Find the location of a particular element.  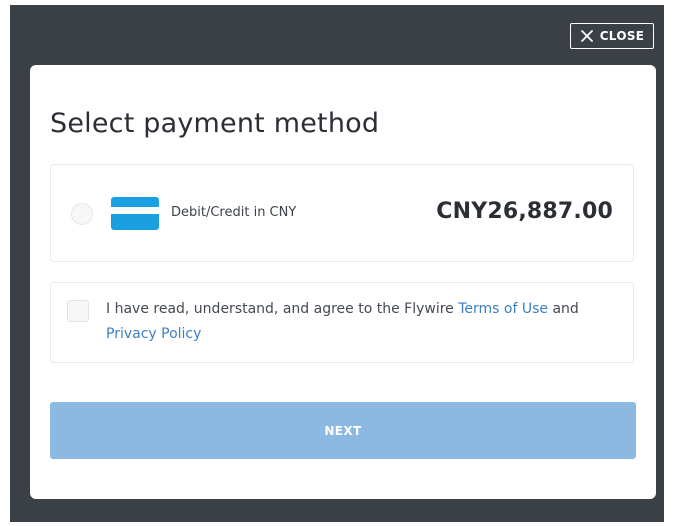

credit-card-icon is located at coordinates (135, 213).